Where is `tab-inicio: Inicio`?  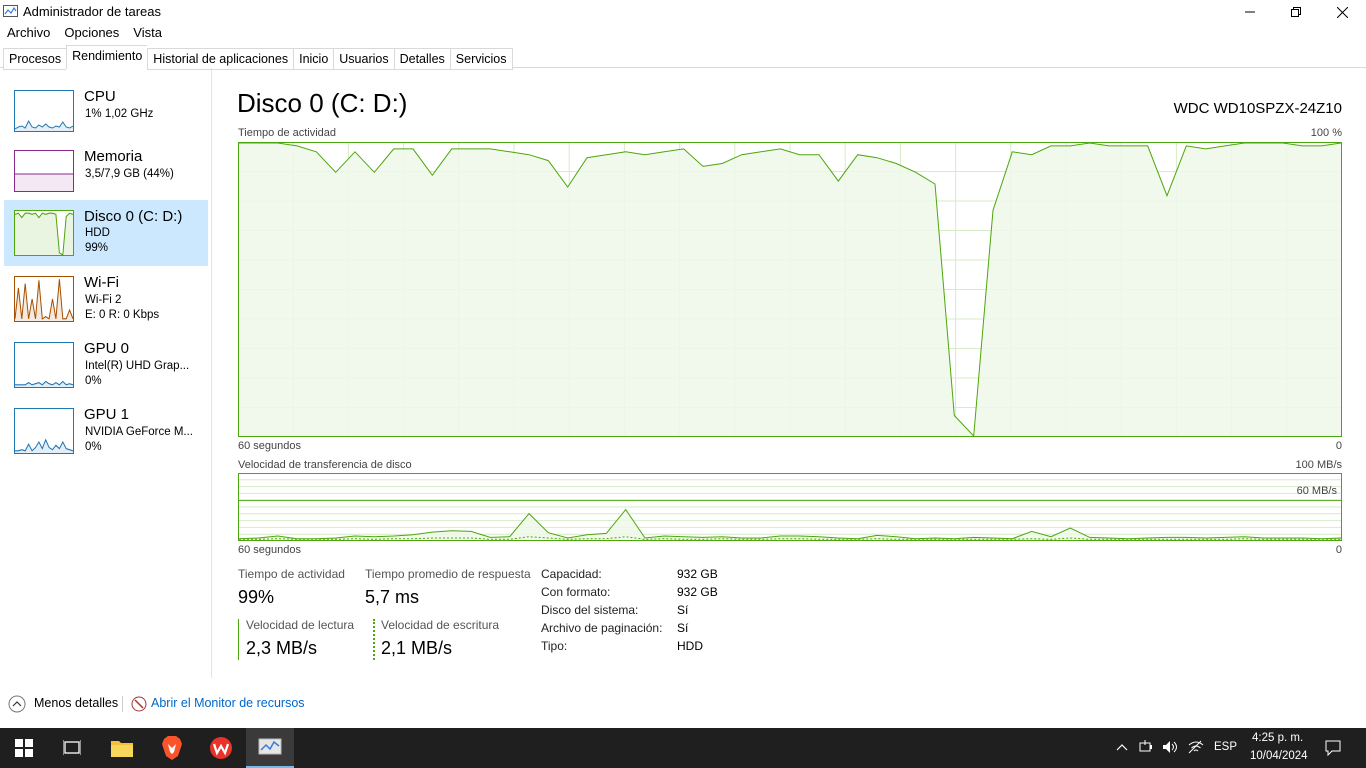 tab-inicio: Inicio is located at coordinates (313, 59).